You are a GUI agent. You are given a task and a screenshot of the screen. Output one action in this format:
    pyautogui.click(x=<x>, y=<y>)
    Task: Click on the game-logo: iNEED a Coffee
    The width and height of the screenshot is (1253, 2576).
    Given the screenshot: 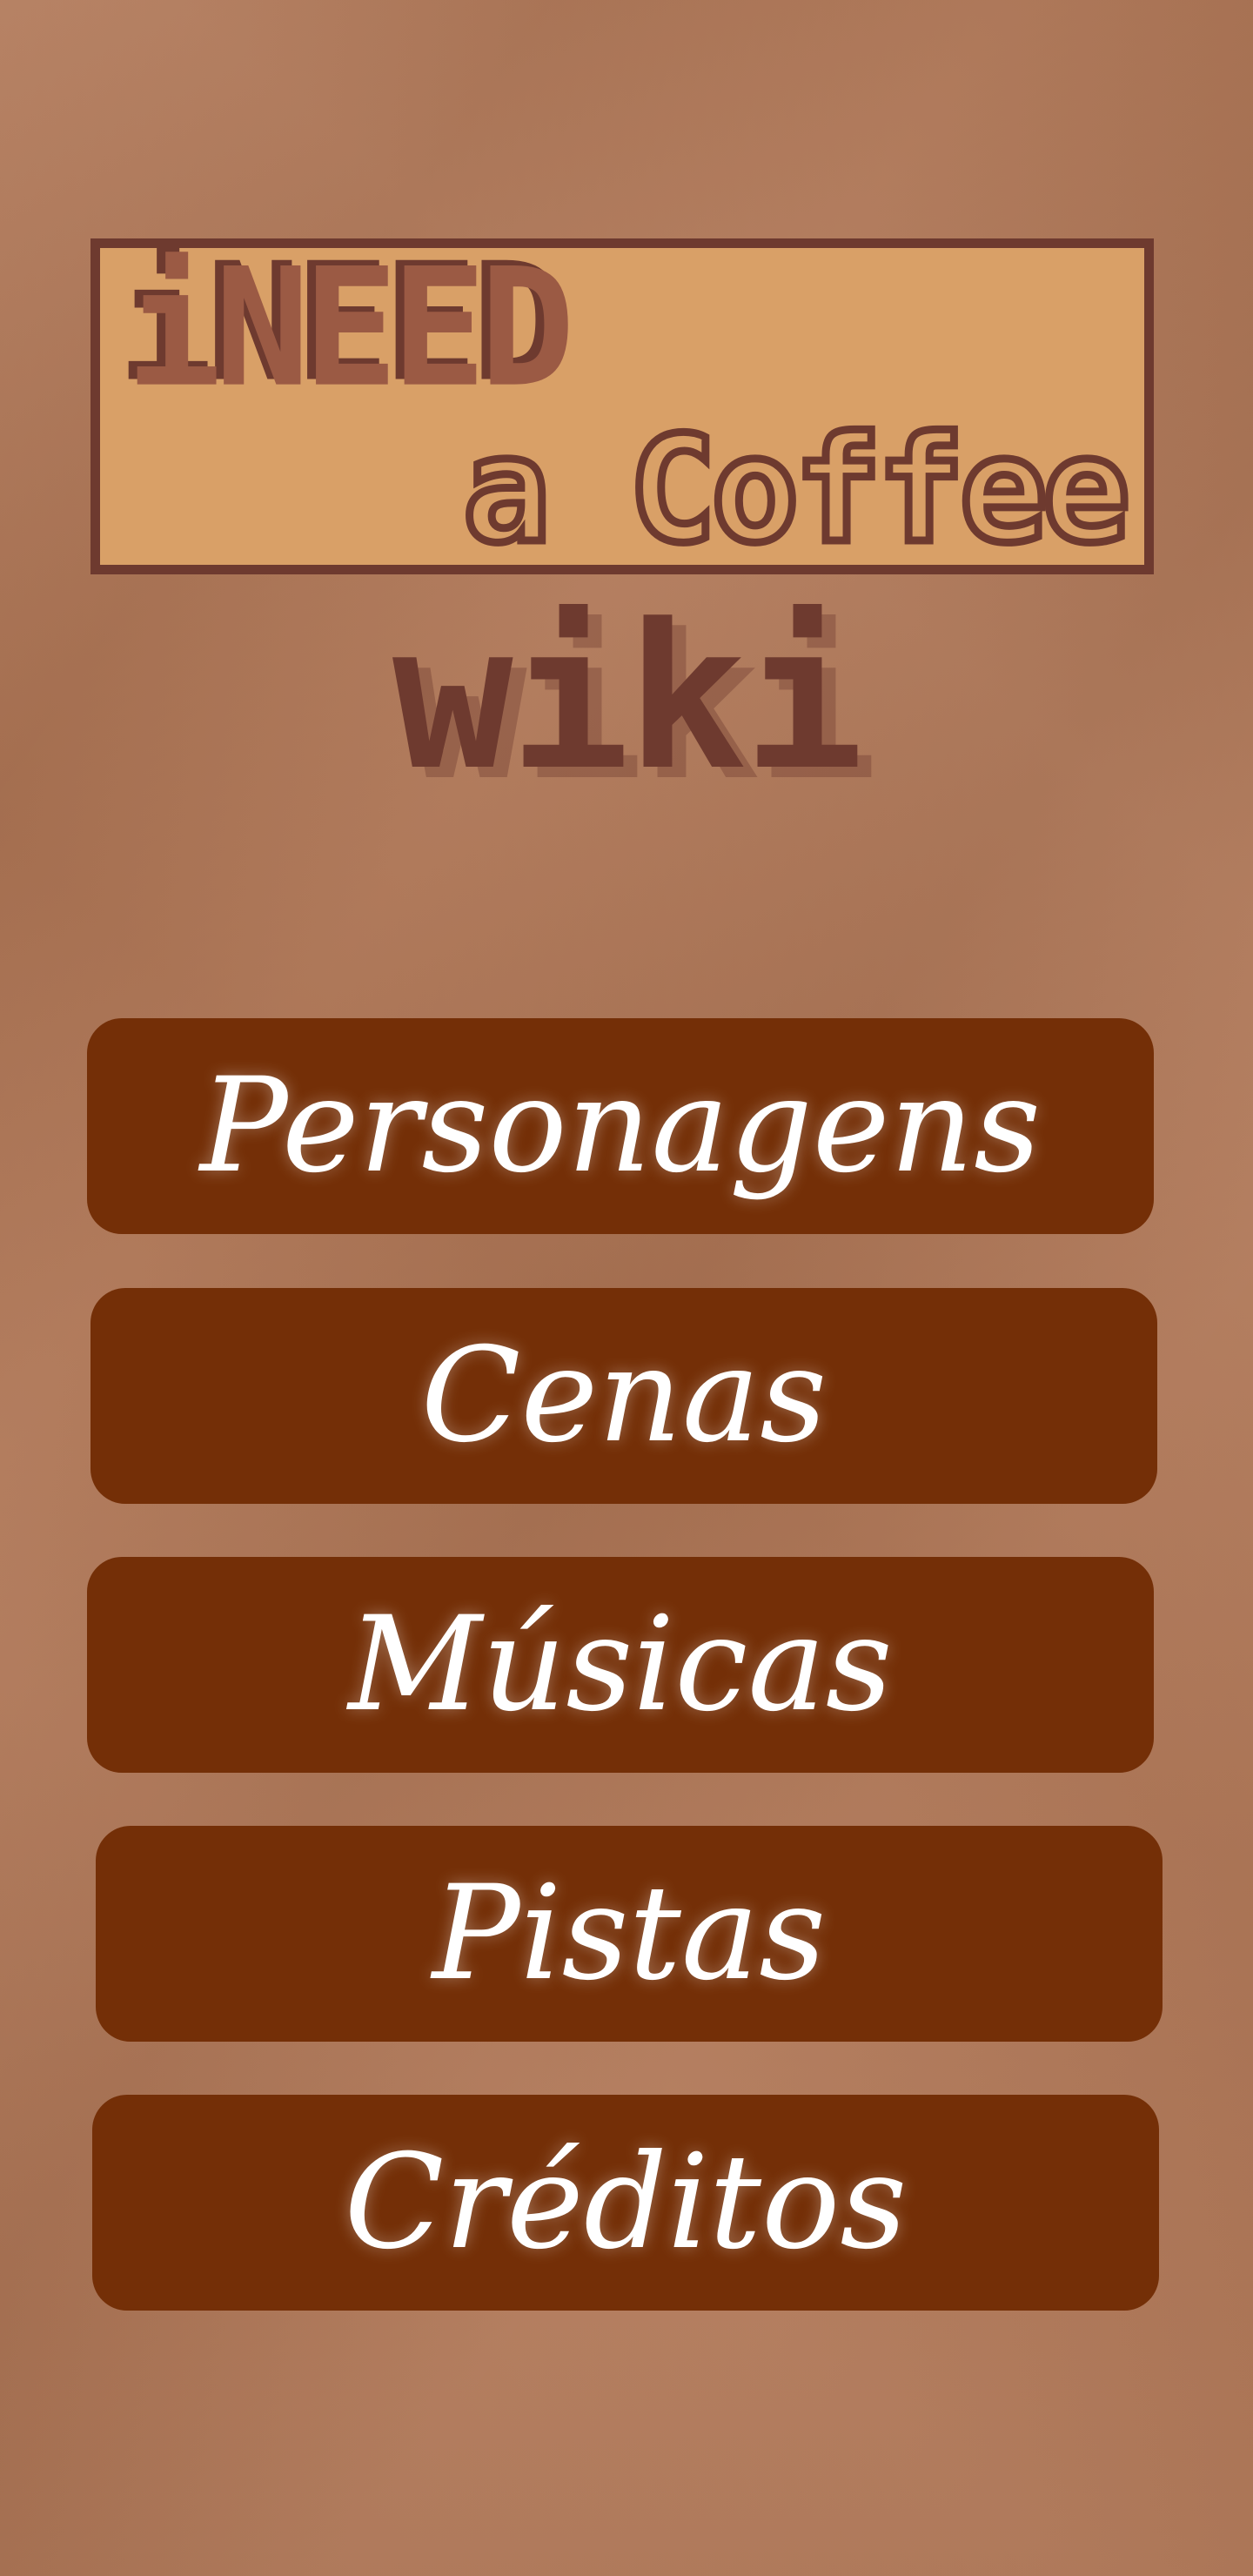 What is the action you would take?
    pyautogui.click(x=622, y=406)
    